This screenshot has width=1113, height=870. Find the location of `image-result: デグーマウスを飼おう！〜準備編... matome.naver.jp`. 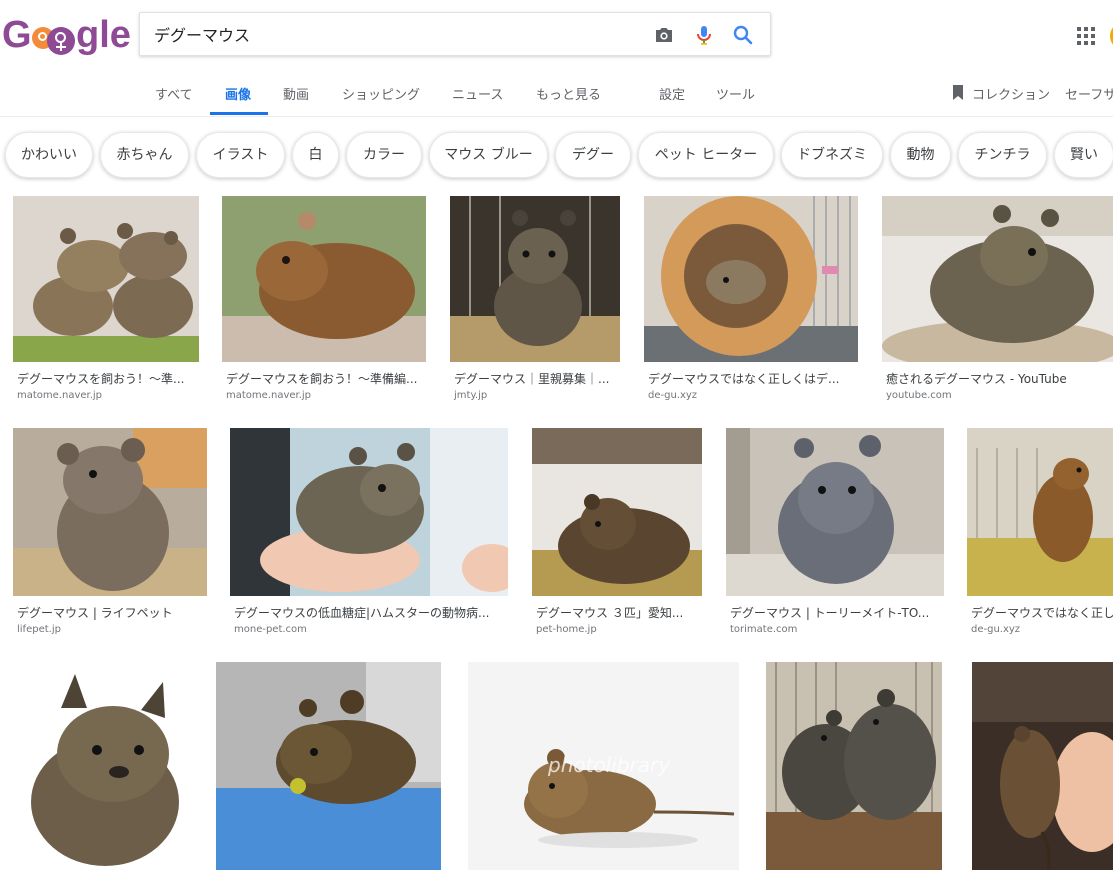

image-result: デグーマウスを飼おう！〜準備編... matome.naver.jp is located at coordinates (324, 301).